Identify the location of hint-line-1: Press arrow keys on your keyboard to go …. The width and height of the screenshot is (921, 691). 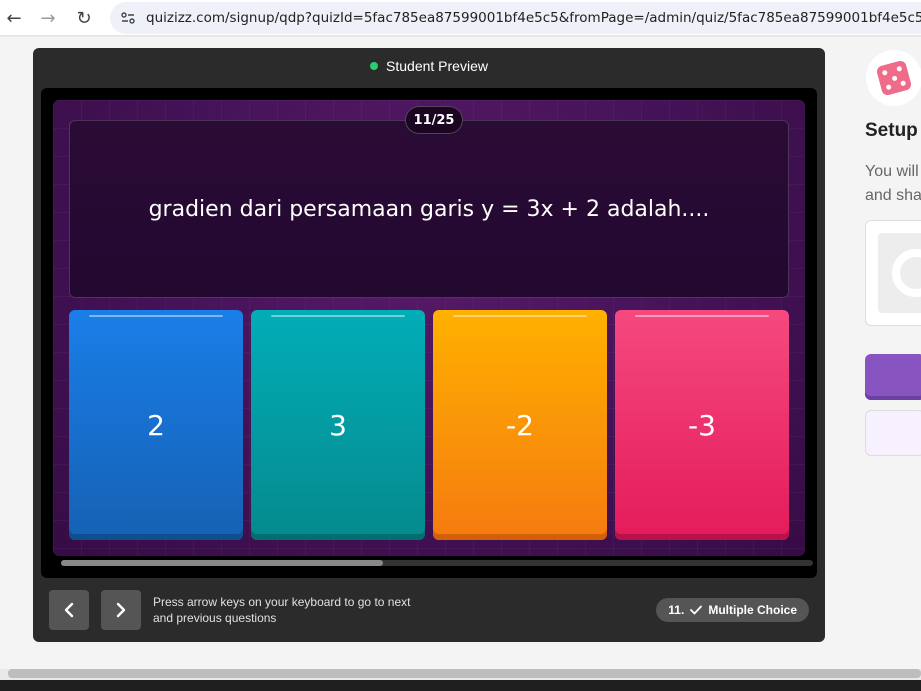
(282, 602).